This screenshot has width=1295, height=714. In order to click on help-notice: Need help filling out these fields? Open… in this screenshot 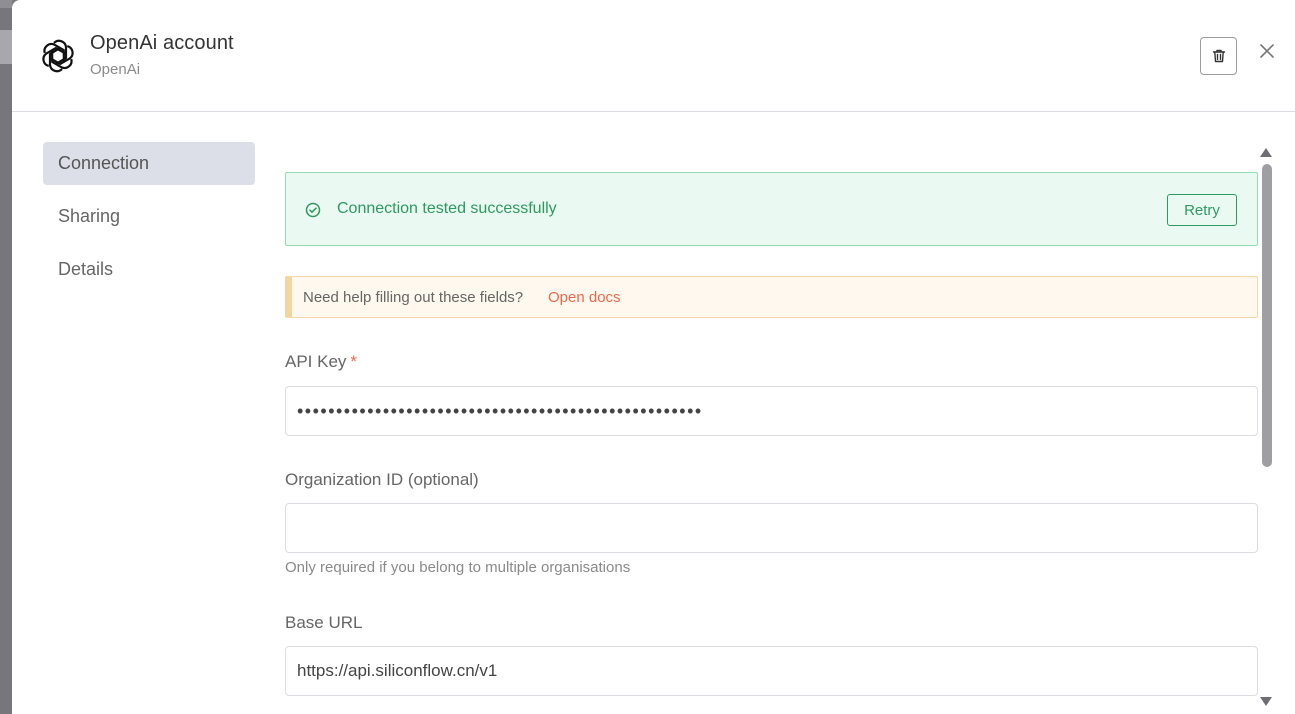, I will do `click(771, 297)`.